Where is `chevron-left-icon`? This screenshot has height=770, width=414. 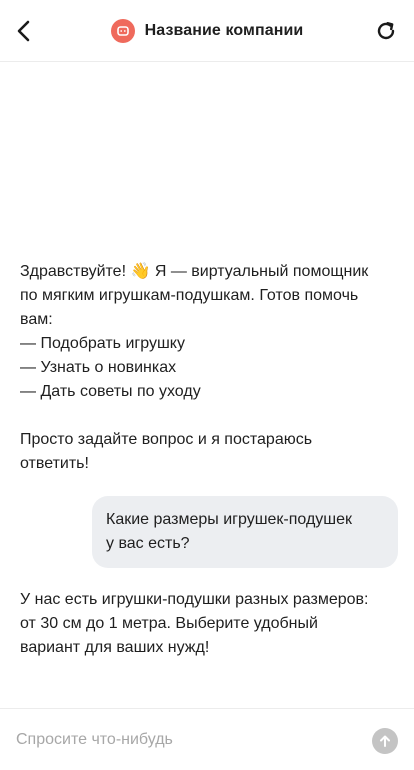
chevron-left-icon is located at coordinates (23, 31).